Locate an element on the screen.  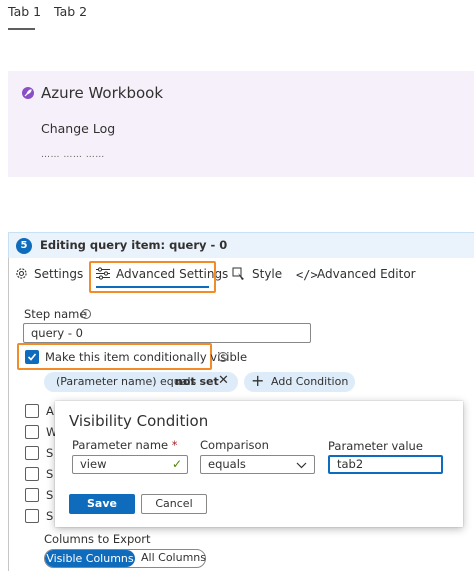
checkmark-icon: ✓ is located at coordinates (177, 464).